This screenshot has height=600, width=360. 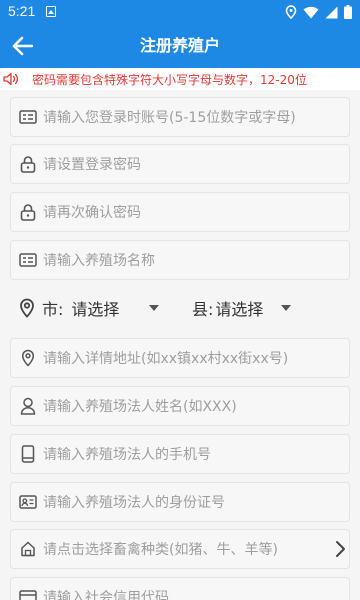 I want to click on legal-id-field: 请输入养殖场法人的身份证号, so click(x=180, y=502).